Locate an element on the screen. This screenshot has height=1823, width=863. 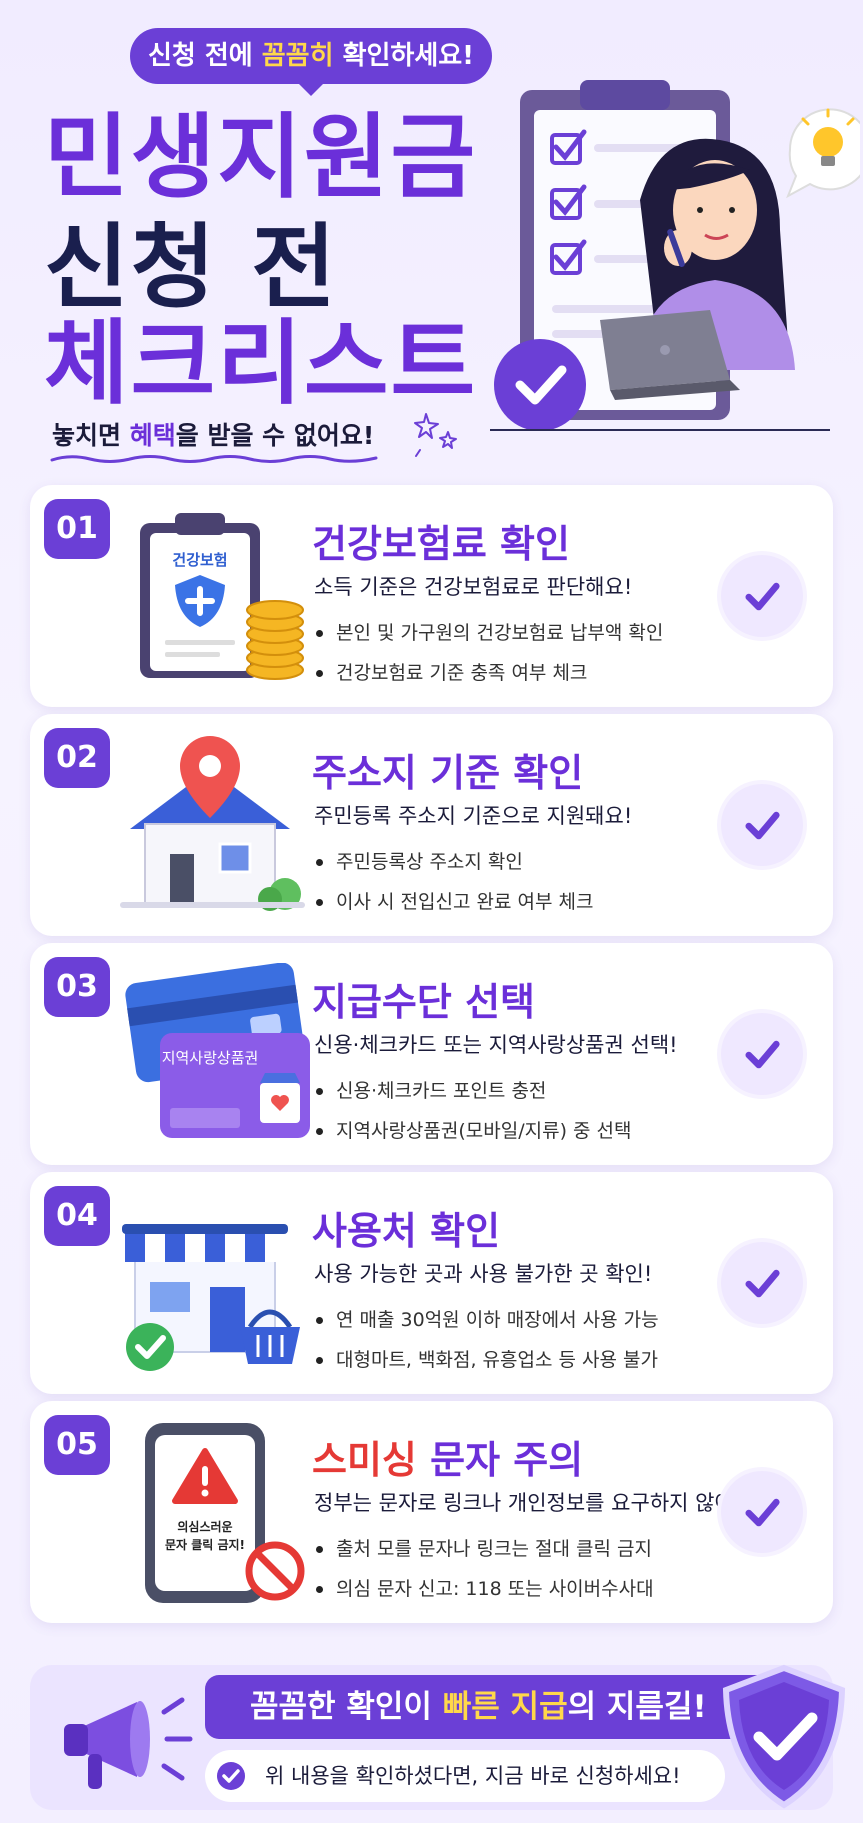
card-title: 건강보험료 확인 is located at coordinates (441, 544).